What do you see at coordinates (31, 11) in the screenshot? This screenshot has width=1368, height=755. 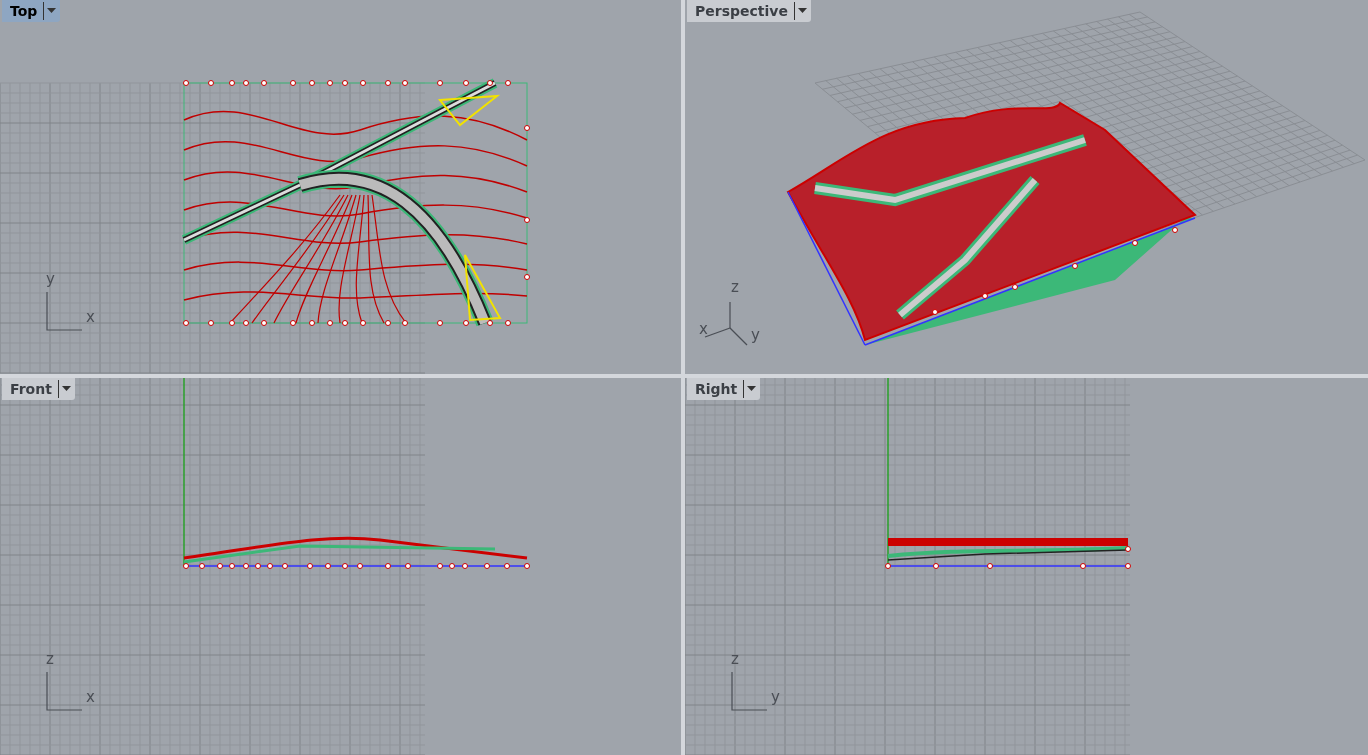 I see `viewport-tab: Top` at bounding box center [31, 11].